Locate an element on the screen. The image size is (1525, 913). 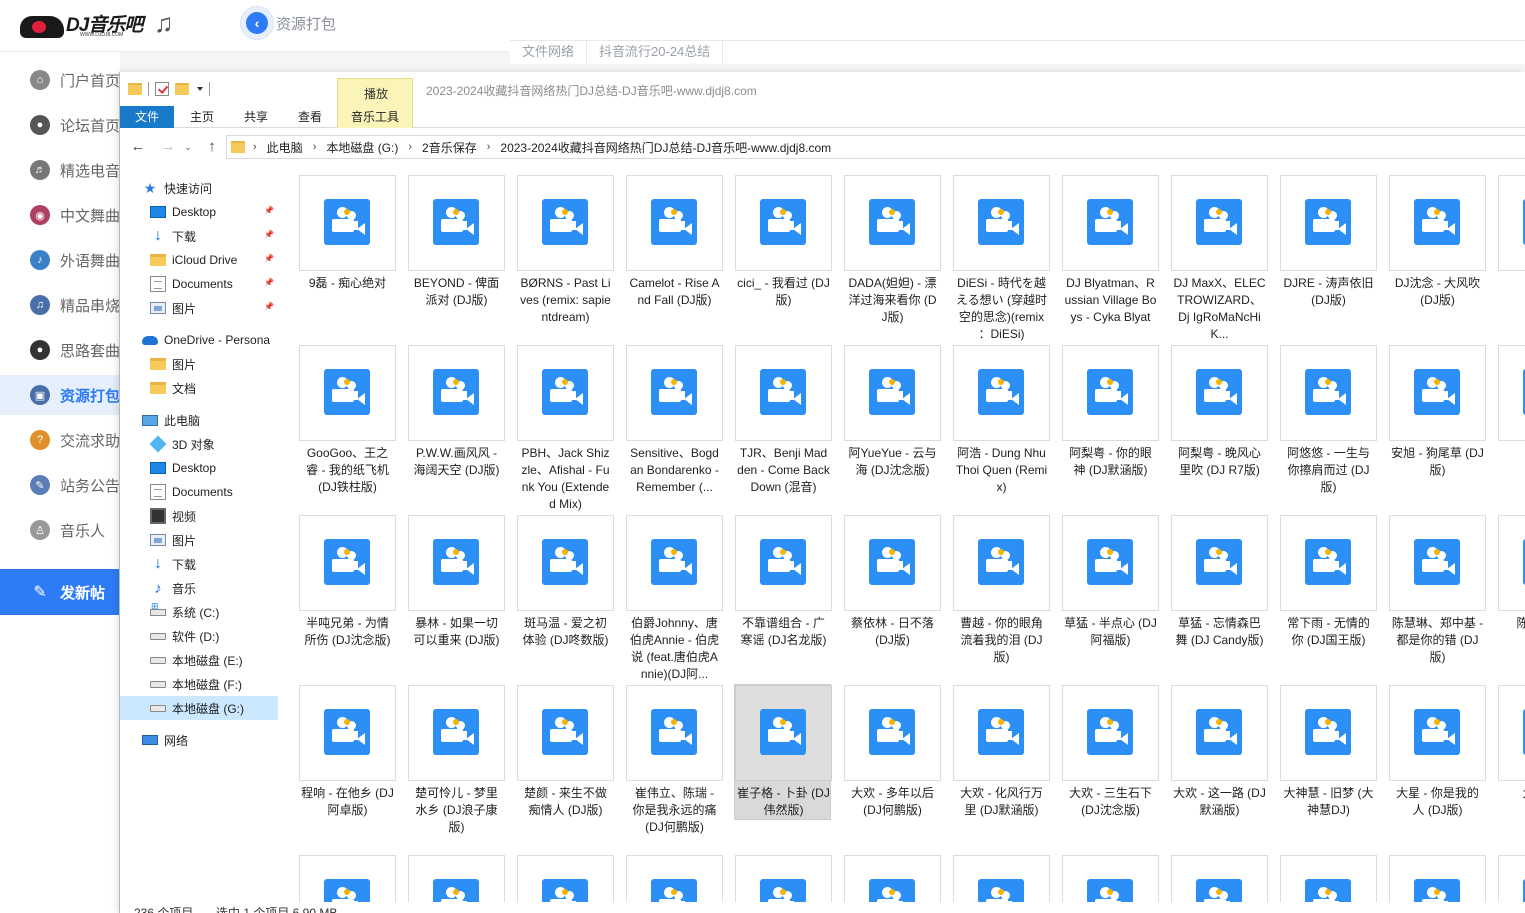
file-item: cici_ - 我看过 (DJ版) is located at coordinates (783, 242).